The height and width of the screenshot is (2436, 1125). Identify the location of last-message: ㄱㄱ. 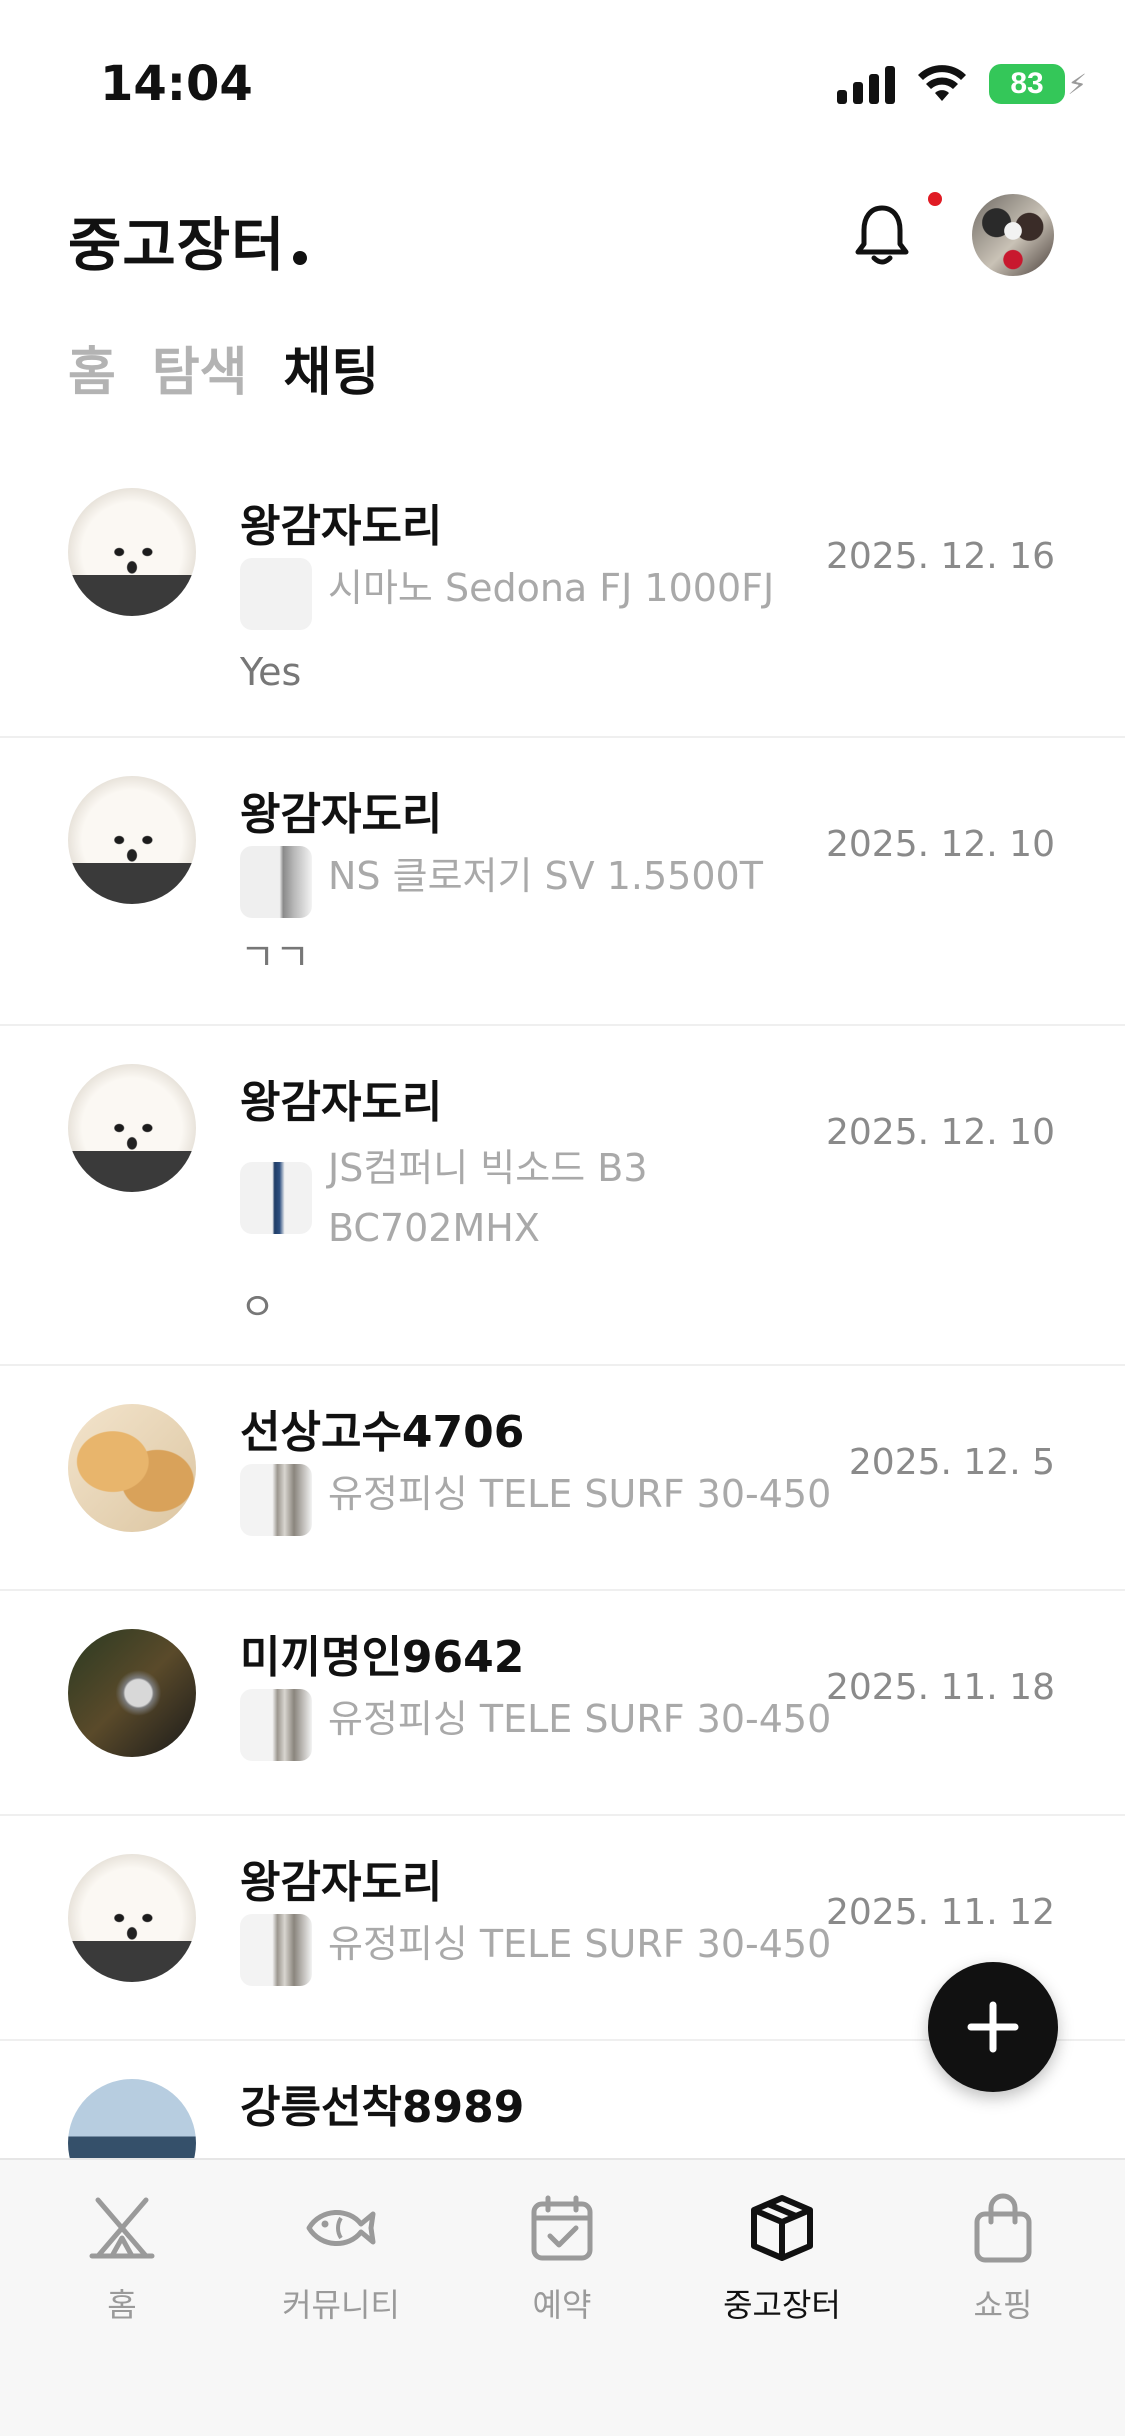
(275, 957).